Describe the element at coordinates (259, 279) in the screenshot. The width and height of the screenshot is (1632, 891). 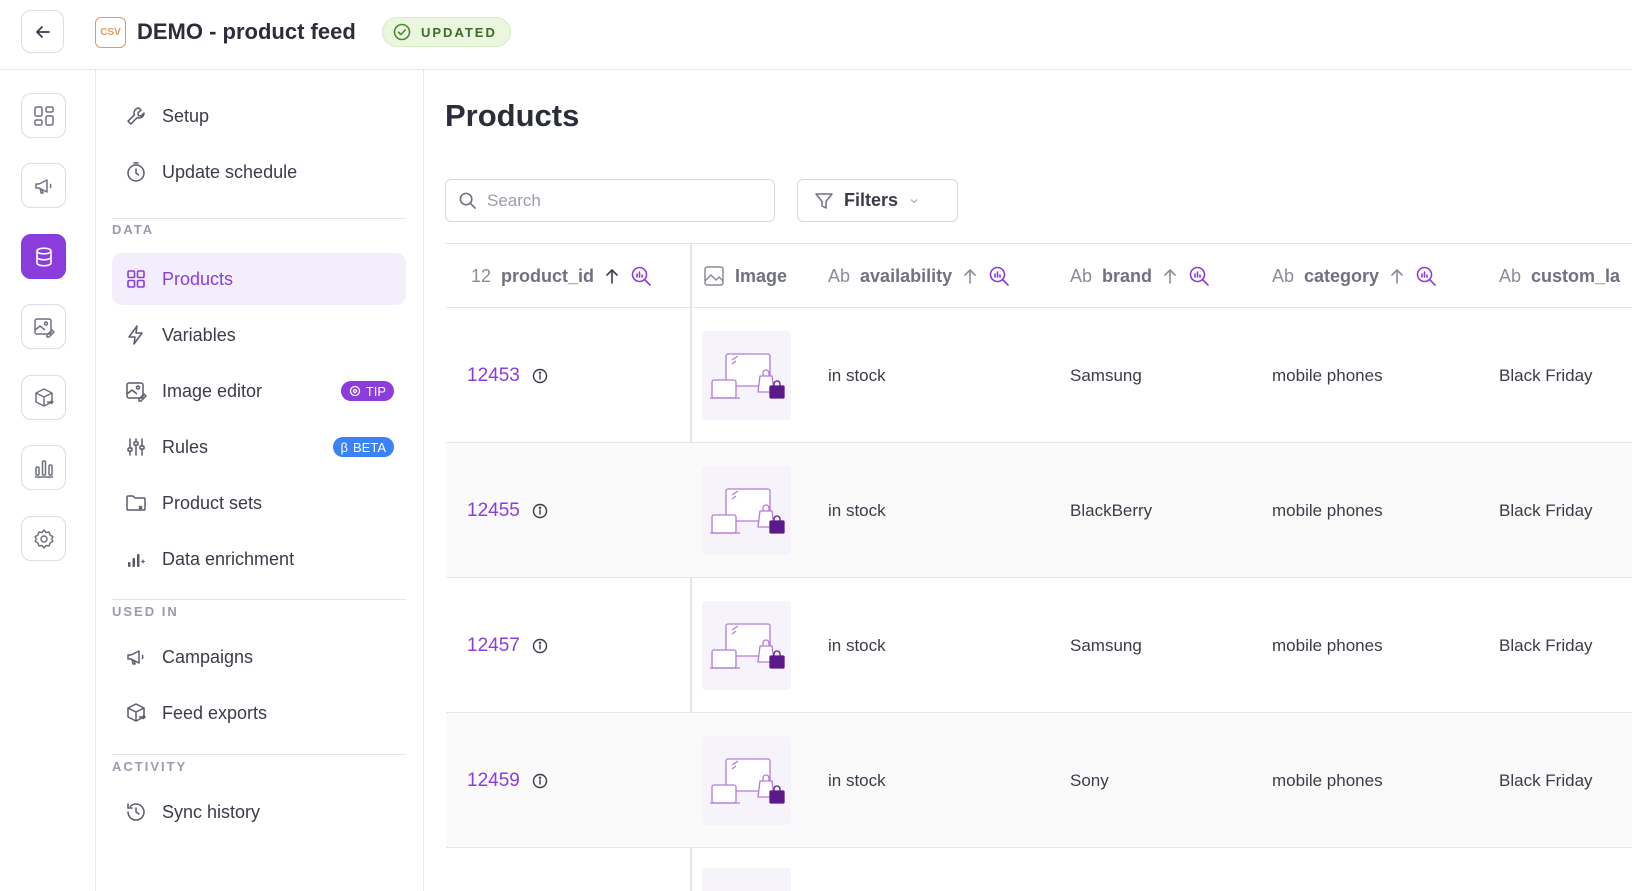
I see `sidebar-item-products: Products` at that location.